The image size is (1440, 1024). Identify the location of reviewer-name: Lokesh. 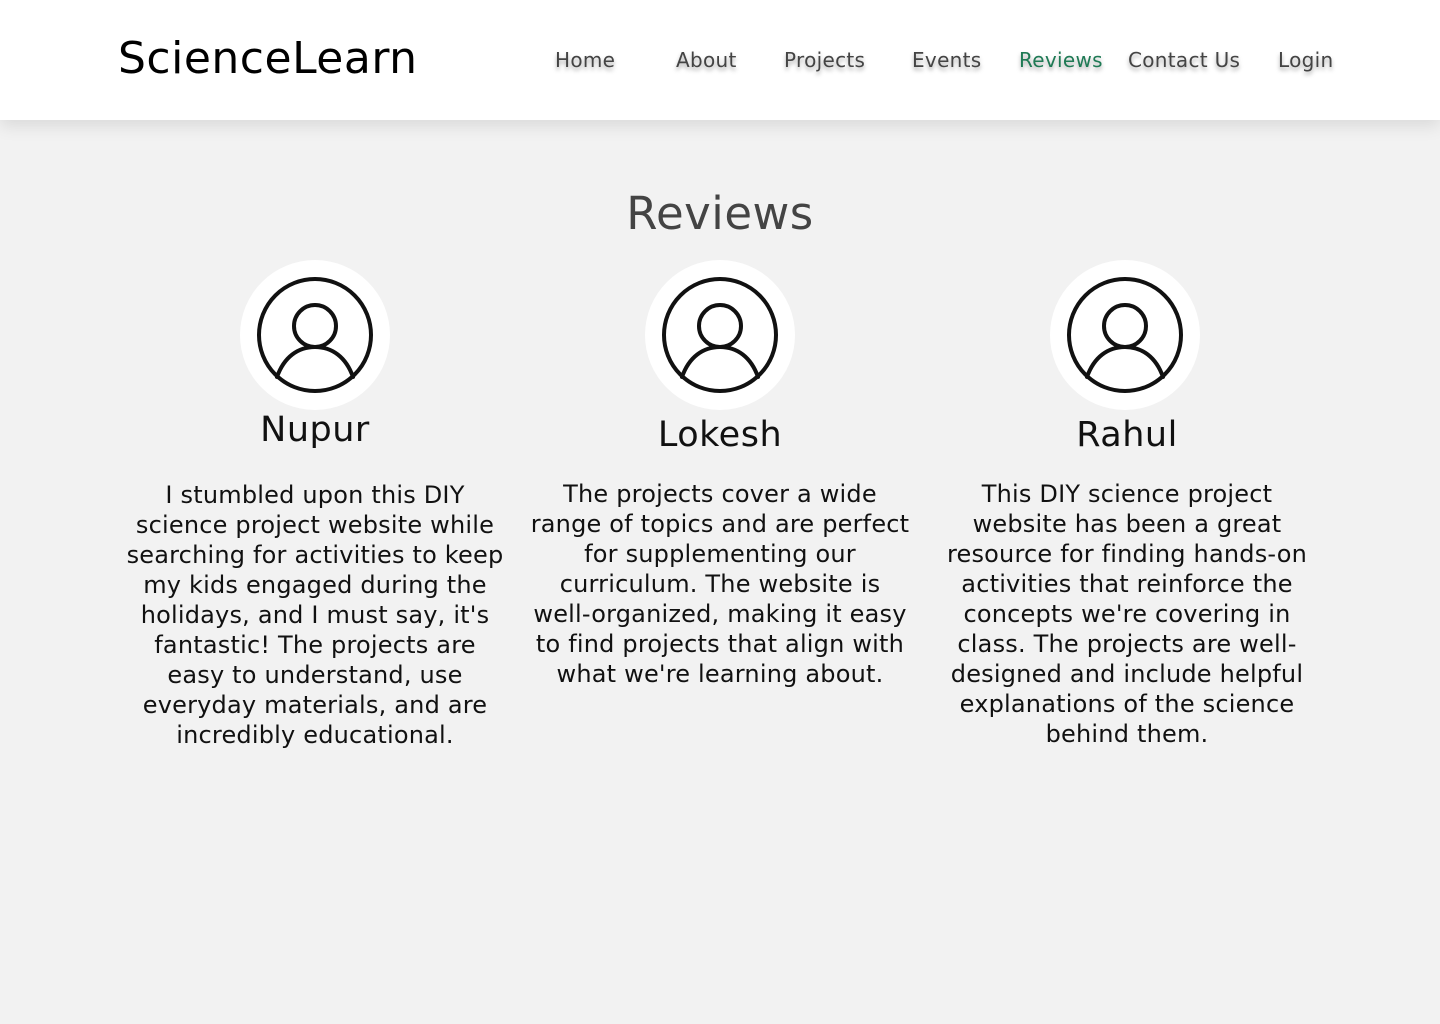
(720, 435).